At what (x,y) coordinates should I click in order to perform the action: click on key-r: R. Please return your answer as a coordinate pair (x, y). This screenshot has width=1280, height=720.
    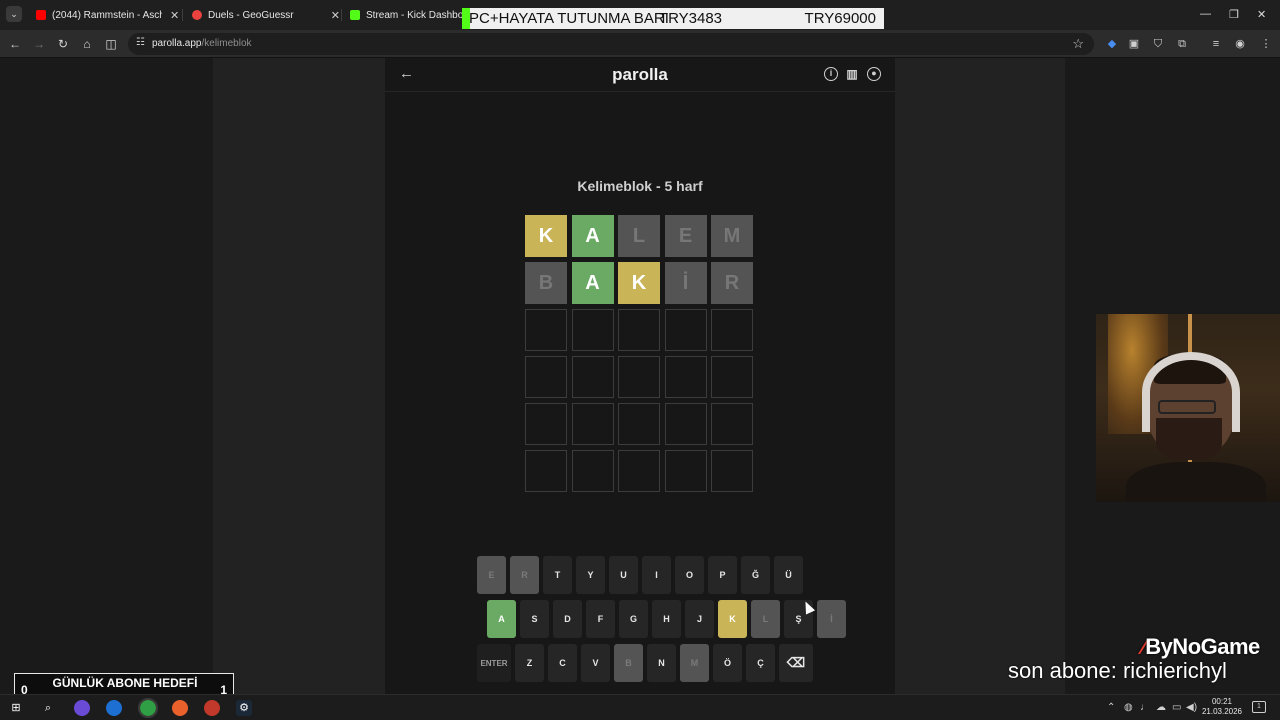
    Looking at the image, I should click on (524, 575).